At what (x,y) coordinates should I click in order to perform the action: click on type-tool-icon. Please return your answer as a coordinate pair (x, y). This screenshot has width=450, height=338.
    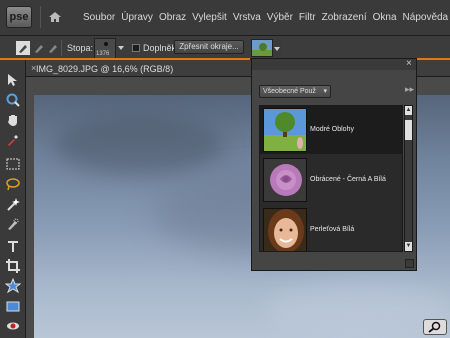
    Looking at the image, I should click on (13, 246).